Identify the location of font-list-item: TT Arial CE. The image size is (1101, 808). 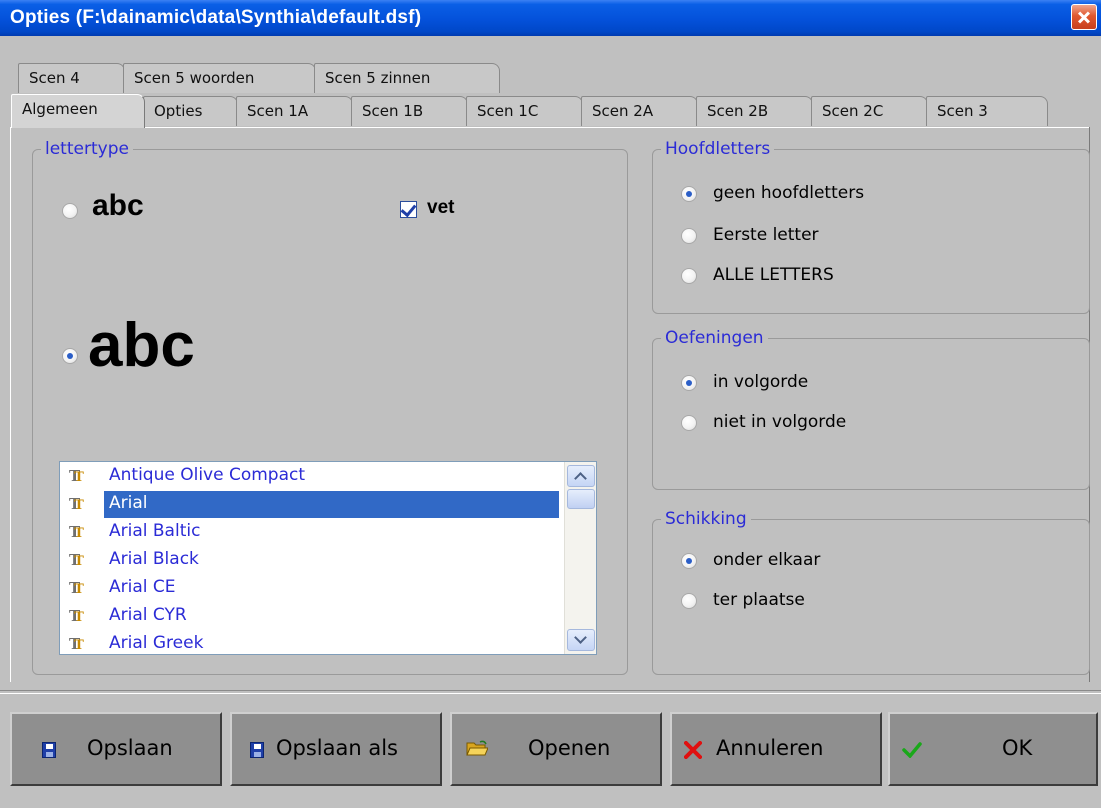
(310, 589).